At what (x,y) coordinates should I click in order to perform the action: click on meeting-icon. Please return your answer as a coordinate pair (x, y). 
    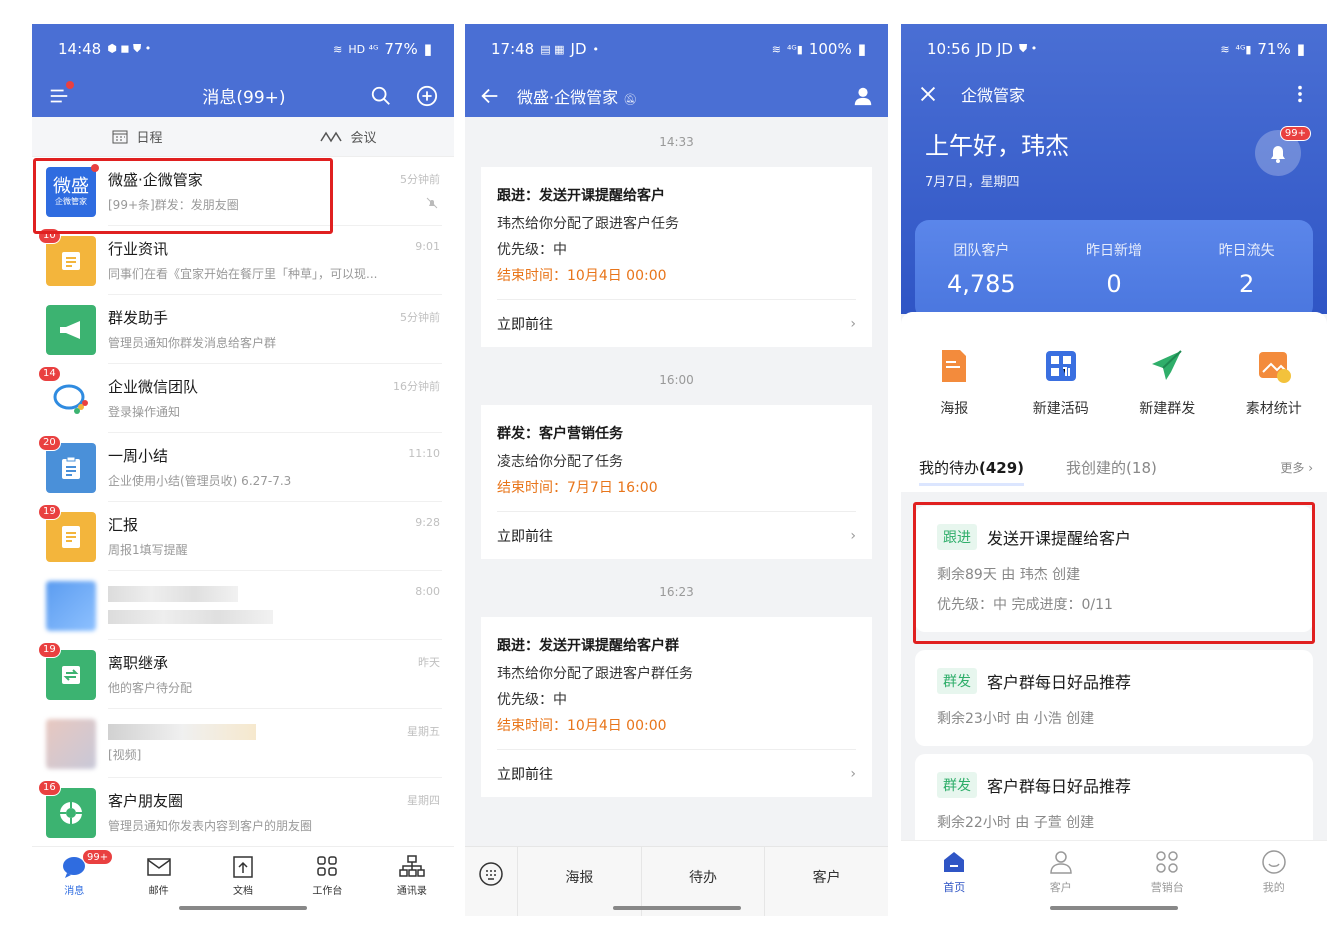
    Looking at the image, I should click on (331, 136).